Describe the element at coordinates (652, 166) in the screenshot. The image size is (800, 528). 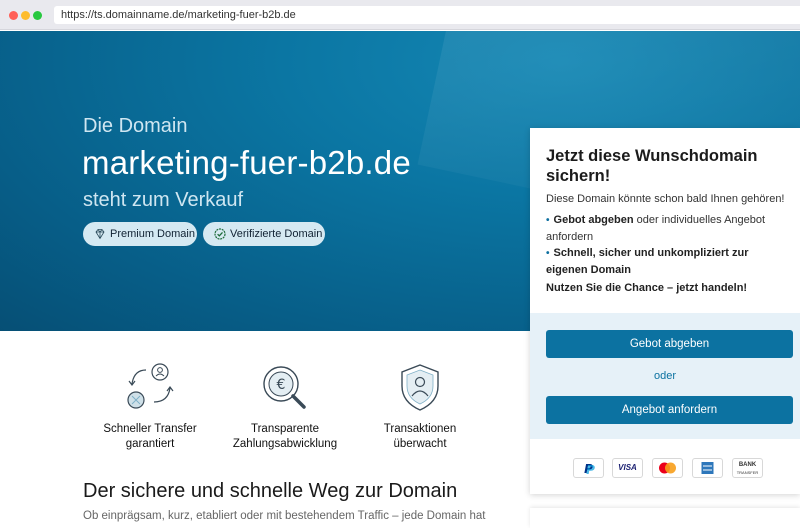
I see `card-title: Jetzt diese Wunschdomain sichern!` at that location.